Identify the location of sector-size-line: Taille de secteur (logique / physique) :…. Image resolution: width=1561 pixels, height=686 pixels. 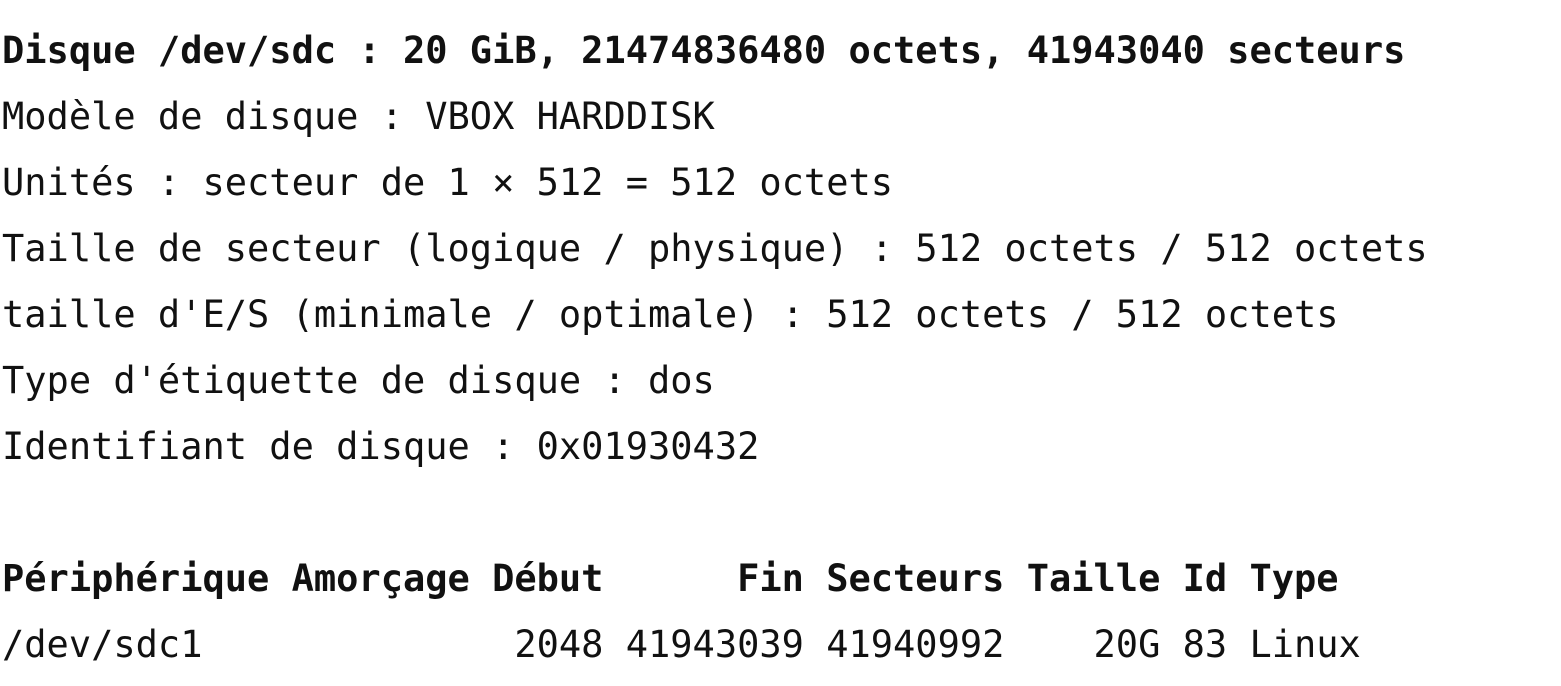
(715, 248).